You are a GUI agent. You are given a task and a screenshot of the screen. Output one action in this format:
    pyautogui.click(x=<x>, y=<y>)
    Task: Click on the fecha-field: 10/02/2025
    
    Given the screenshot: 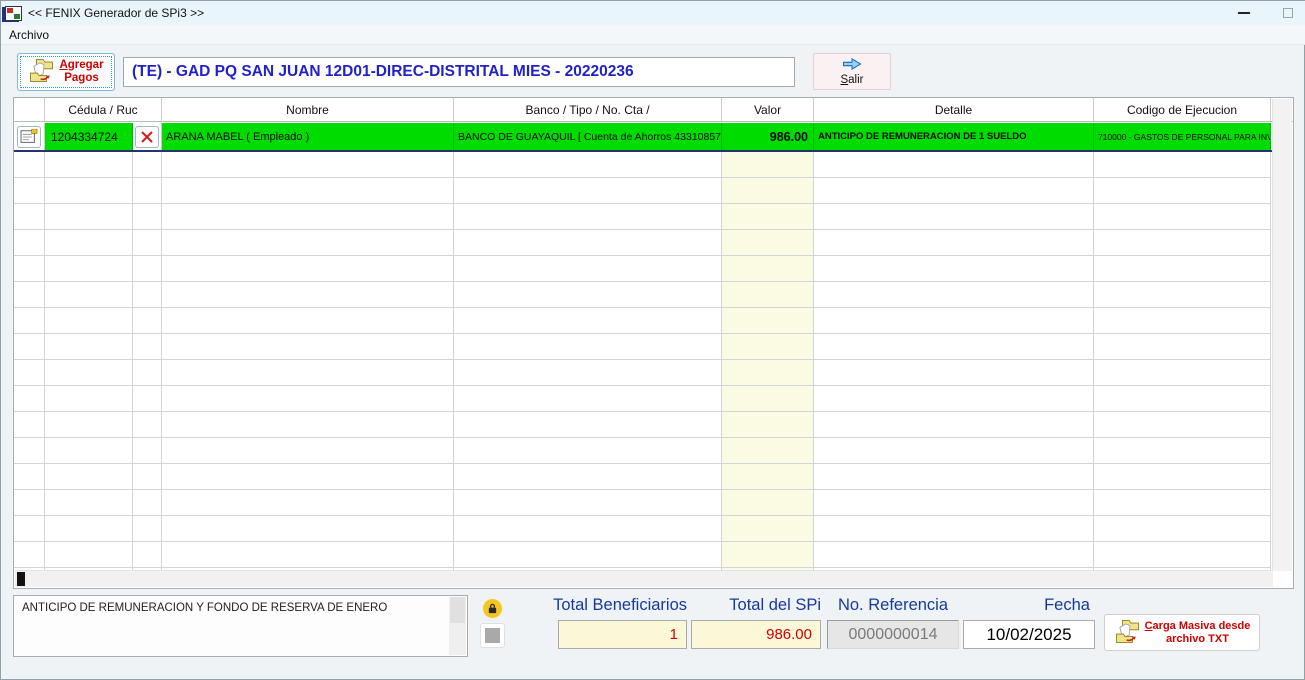 What is the action you would take?
    pyautogui.click(x=1029, y=634)
    